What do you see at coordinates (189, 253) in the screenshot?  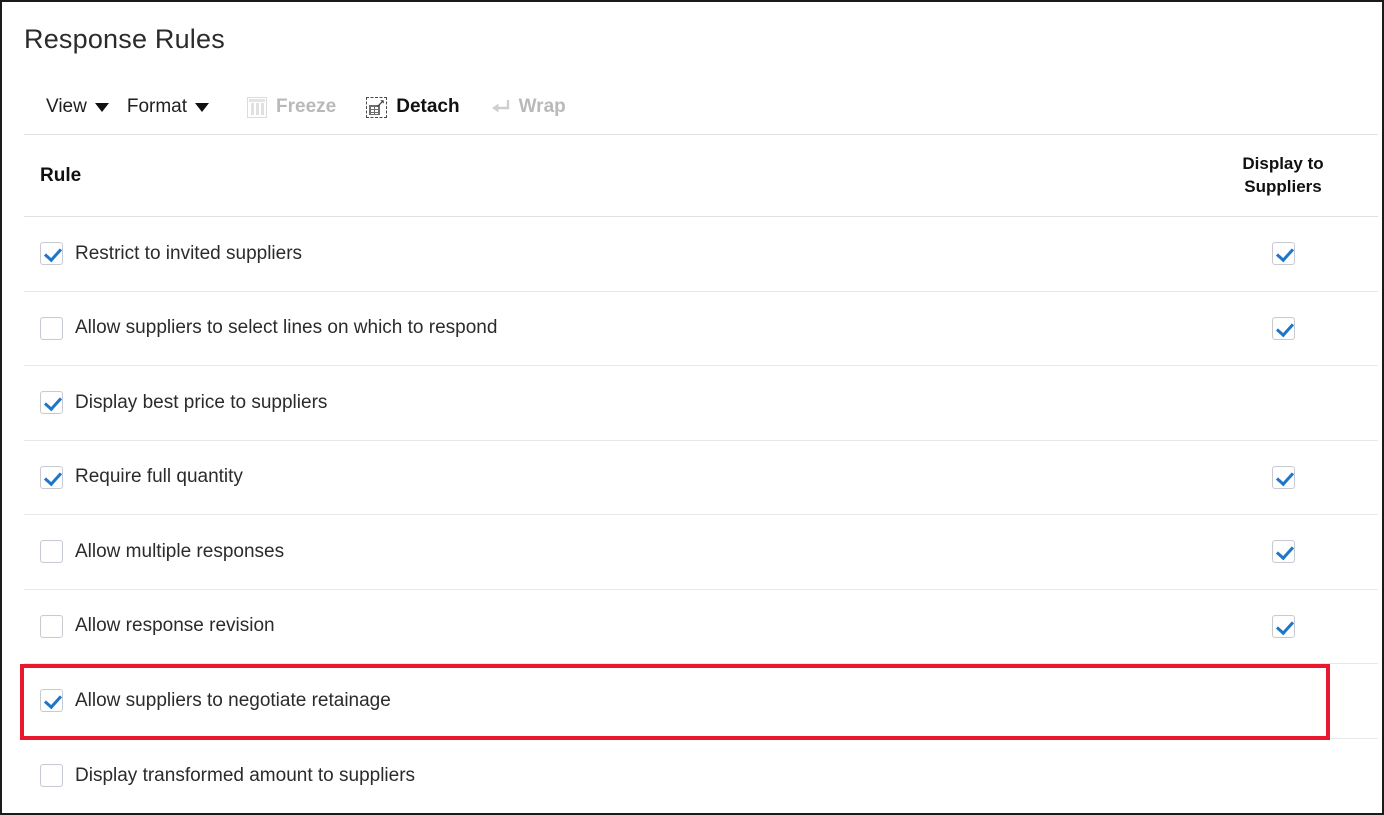 I see `rule-label: Restrict to invited suppliers` at bounding box center [189, 253].